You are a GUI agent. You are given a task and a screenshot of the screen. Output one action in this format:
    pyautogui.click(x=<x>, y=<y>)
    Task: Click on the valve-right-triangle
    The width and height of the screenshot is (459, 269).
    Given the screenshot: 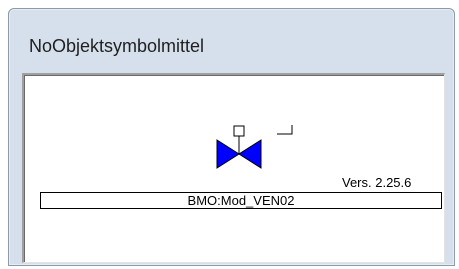 What is the action you would take?
    pyautogui.click(x=250, y=154)
    